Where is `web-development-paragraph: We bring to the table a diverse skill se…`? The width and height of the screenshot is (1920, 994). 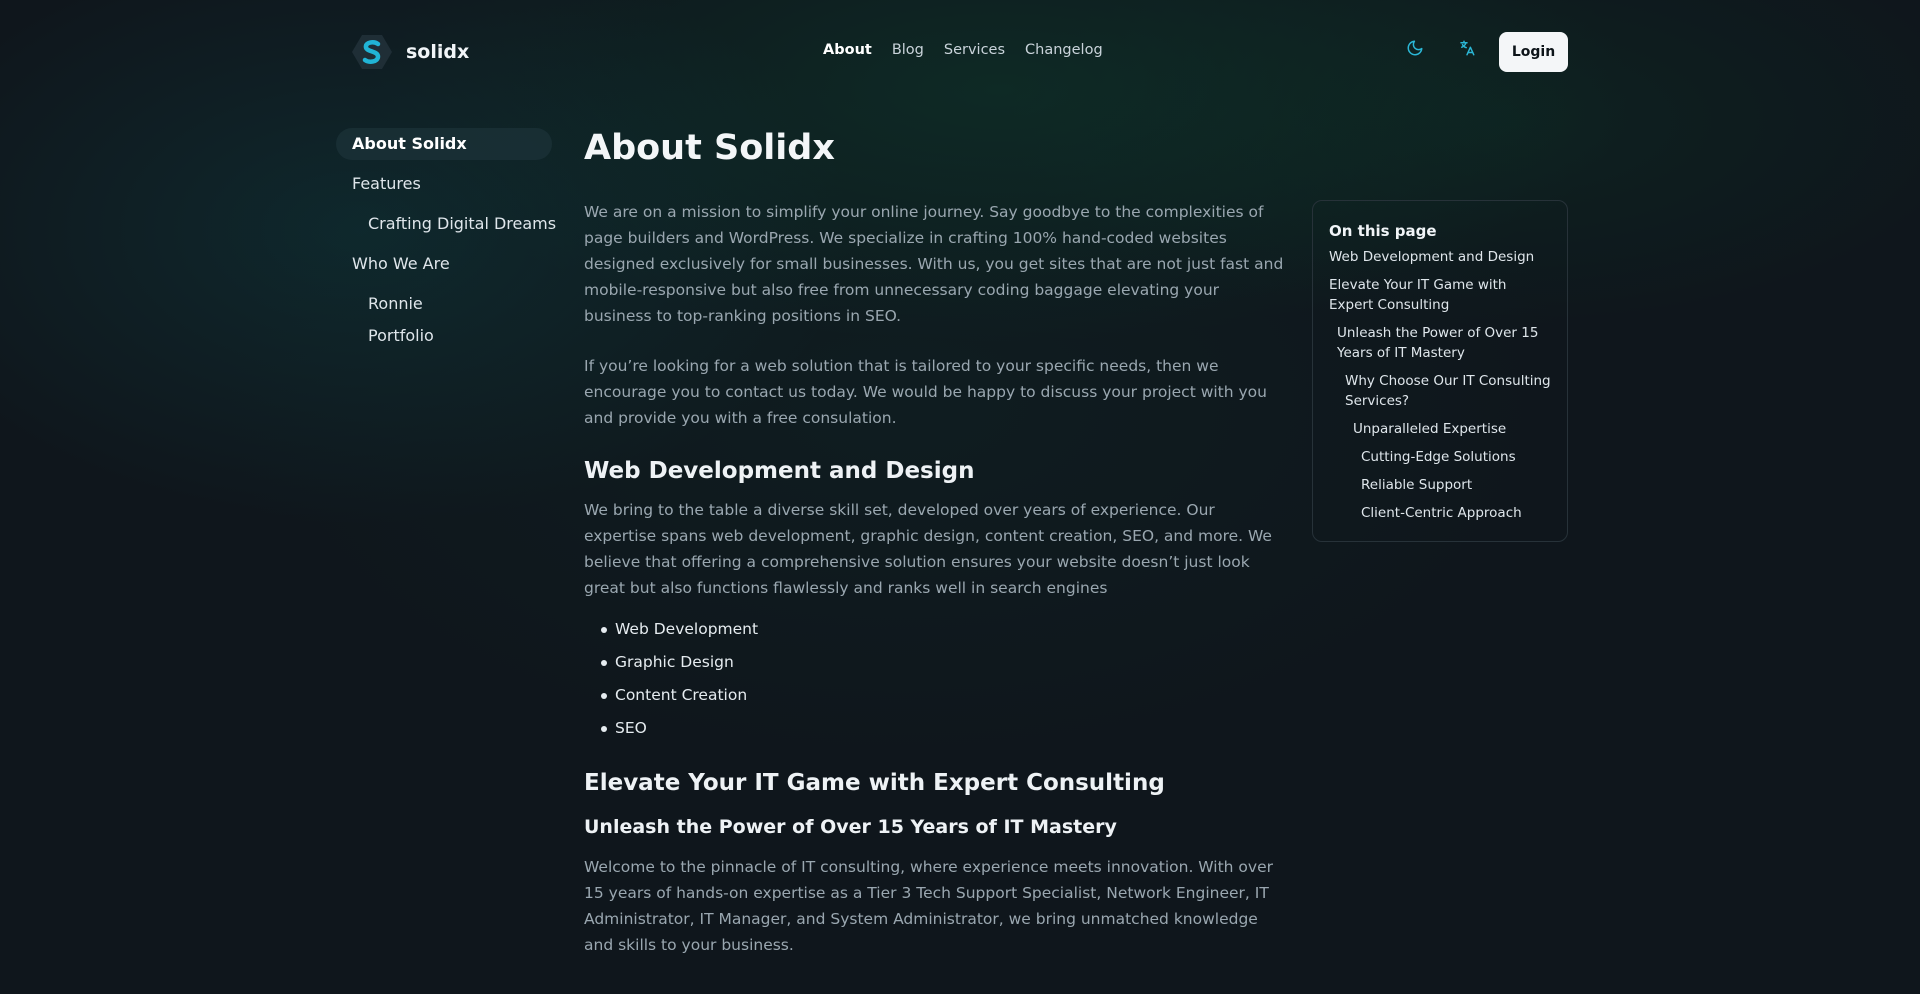 web-development-paragraph: We bring to the table a diverse skill se… is located at coordinates (928, 549).